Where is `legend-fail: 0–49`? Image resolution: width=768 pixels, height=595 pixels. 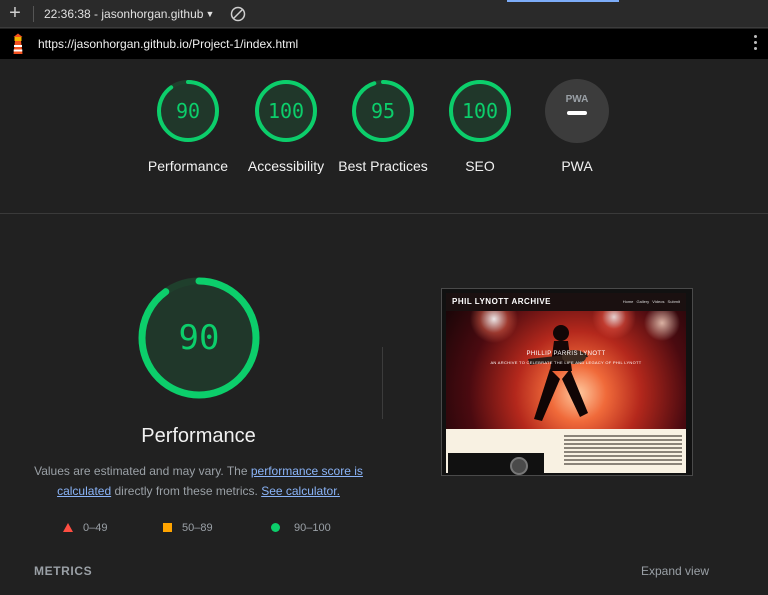 legend-fail: 0–49 is located at coordinates (85, 528).